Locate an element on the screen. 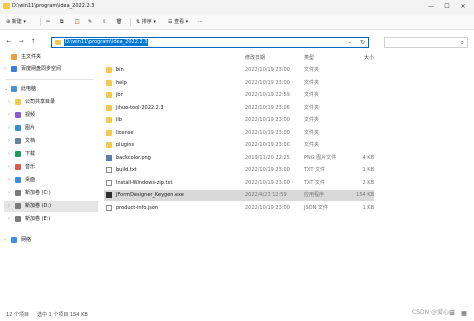 The width and height of the screenshot is (474, 321). sidebar-item-label: 下载 is located at coordinates (30, 154).